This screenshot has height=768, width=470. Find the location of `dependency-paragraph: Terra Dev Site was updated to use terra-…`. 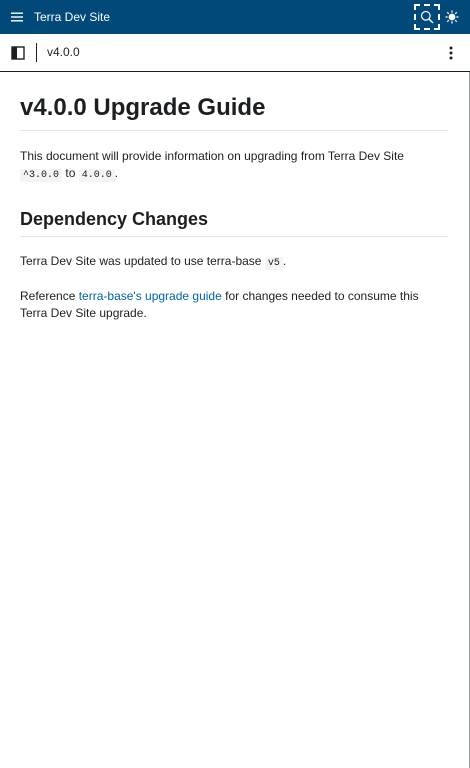

dependency-paragraph: Terra Dev Site was updated to use terra-… is located at coordinates (234, 262).